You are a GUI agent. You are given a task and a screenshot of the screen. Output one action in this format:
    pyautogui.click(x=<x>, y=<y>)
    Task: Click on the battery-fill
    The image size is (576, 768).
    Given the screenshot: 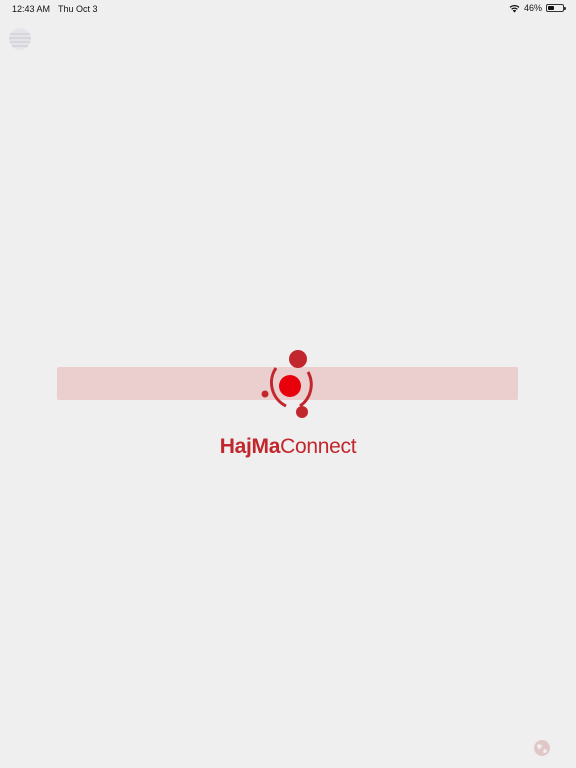 What is the action you would take?
    pyautogui.click(x=551, y=8)
    